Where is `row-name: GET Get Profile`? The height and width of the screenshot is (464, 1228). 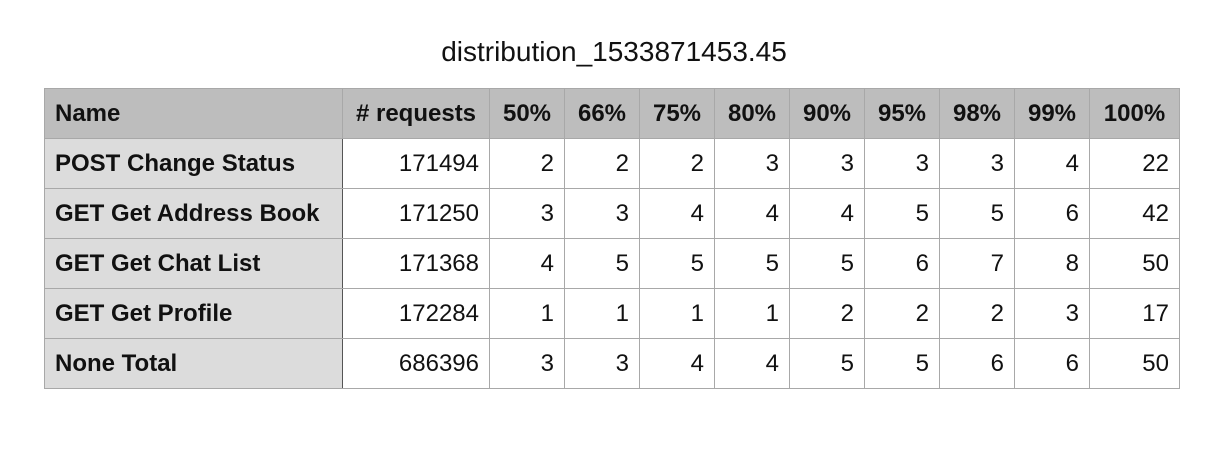 row-name: GET Get Profile is located at coordinates (193, 313).